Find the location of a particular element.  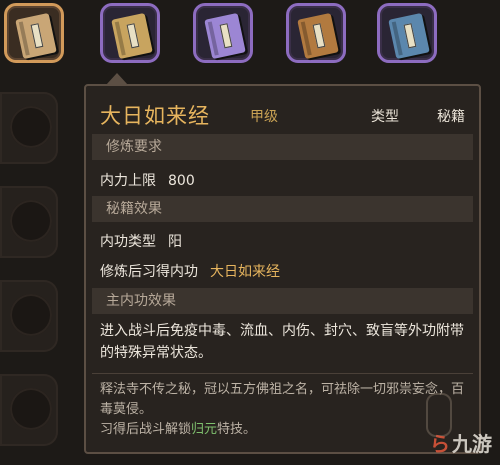

watermark-text: 九游 is located at coordinates (472, 444).